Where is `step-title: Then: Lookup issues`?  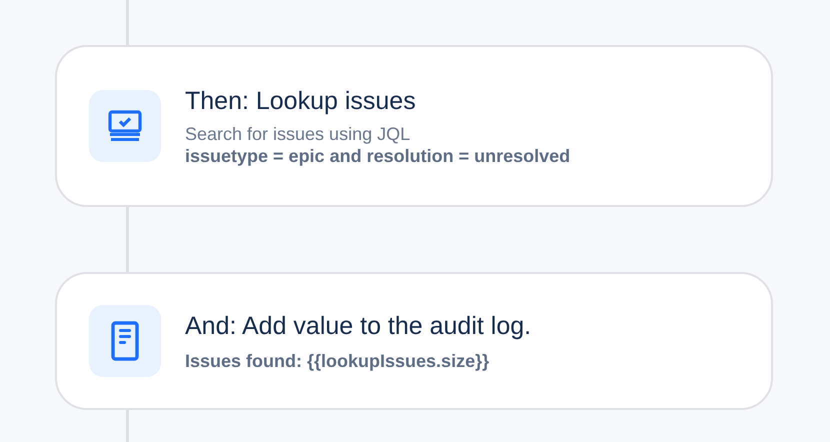
step-title: Then: Lookup issues is located at coordinates (301, 101).